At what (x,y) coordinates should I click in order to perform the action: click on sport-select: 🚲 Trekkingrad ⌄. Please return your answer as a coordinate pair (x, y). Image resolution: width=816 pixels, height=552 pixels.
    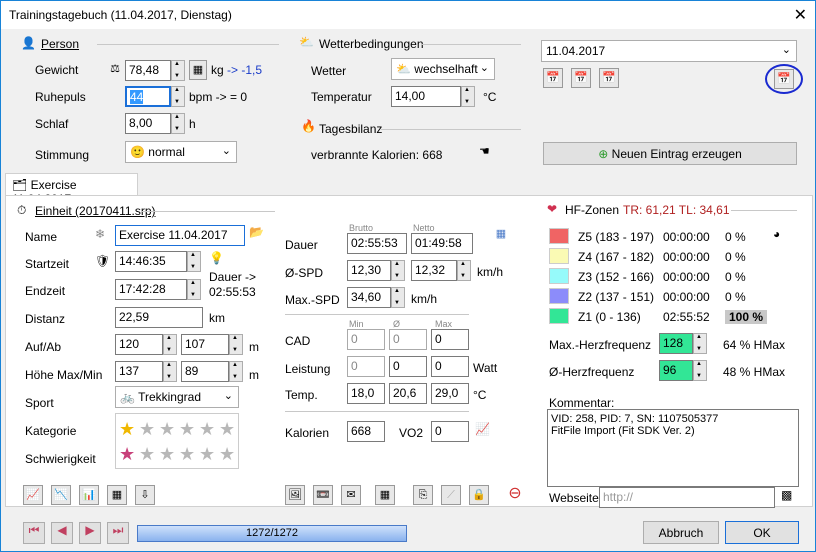
    Looking at the image, I should click on (177, 397).